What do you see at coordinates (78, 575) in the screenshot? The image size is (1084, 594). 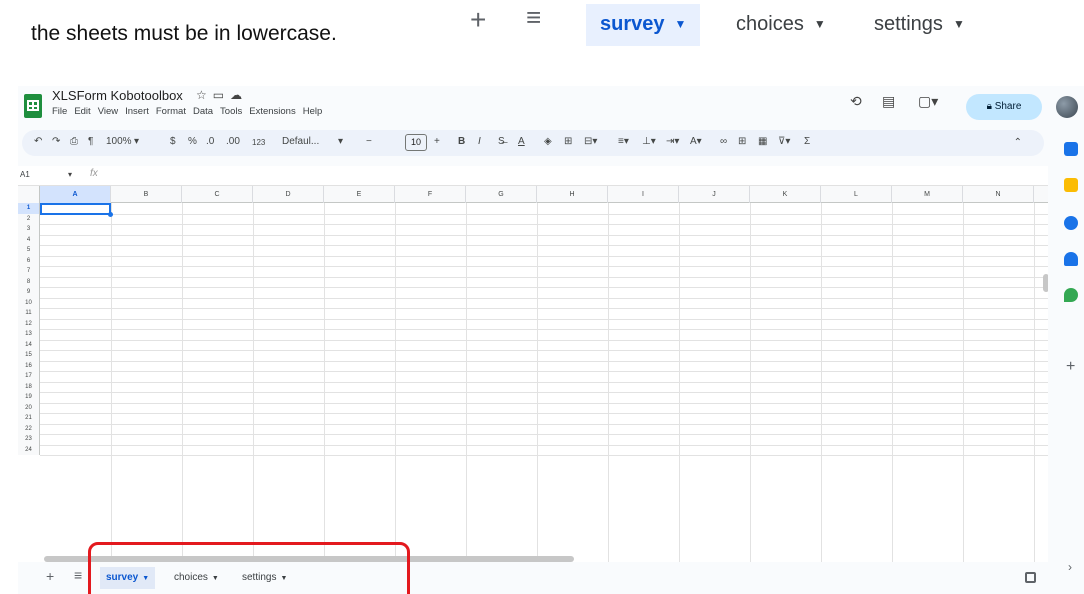 I see `all-sheets-icon: ≡` at bounding box center [78, 575].